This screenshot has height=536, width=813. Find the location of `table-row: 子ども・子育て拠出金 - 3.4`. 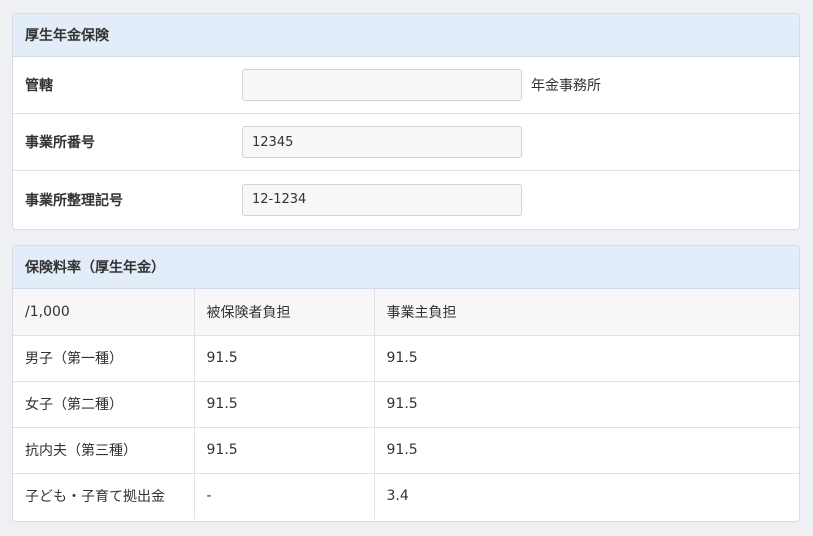

table-row: 子ども・子育て拠出金 - 3.4 is located at coordinates (406, 496).